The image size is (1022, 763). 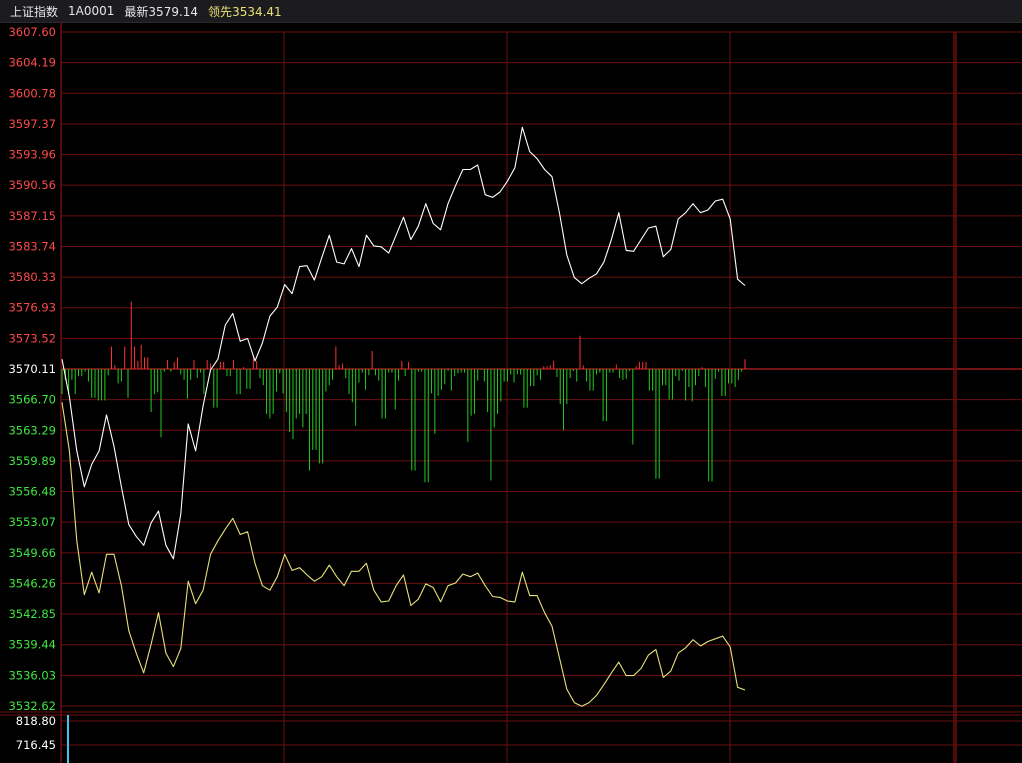 I want to click on lead-value: 3534.41, so click(x=257, y=11).